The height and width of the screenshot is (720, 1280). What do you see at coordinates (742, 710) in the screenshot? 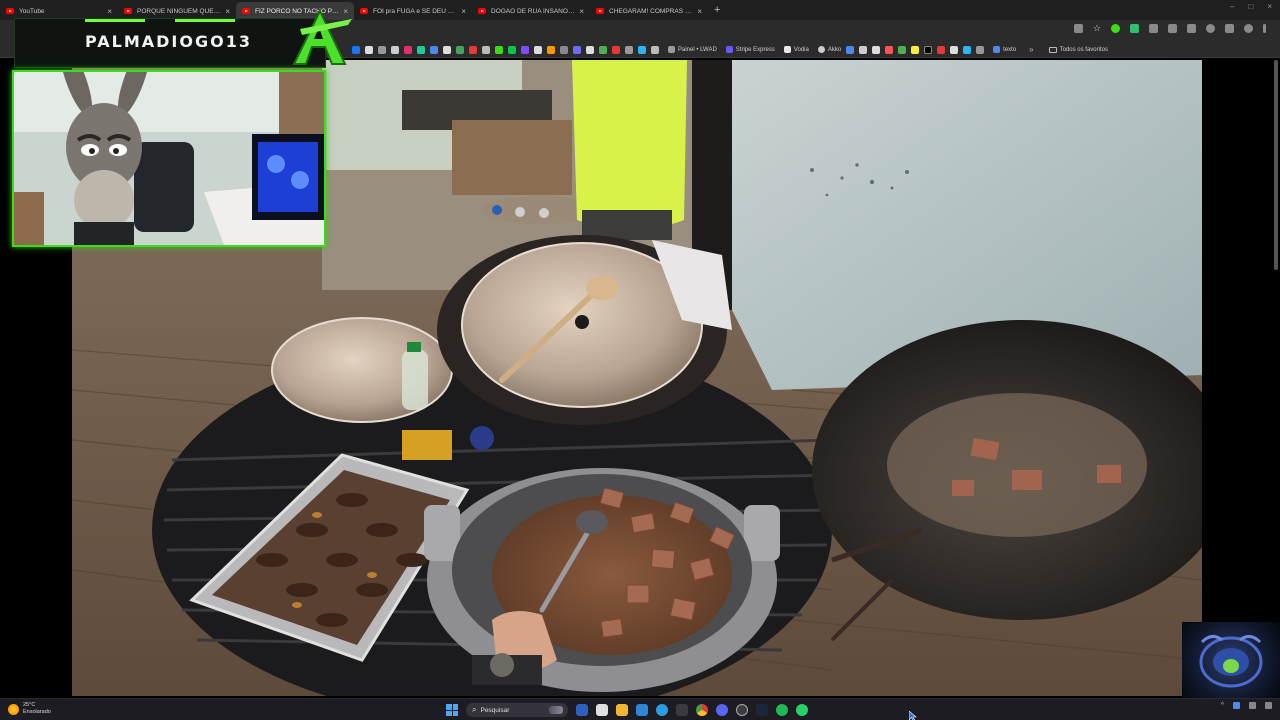
I see `github-icon` at bounding box center [742, 710].